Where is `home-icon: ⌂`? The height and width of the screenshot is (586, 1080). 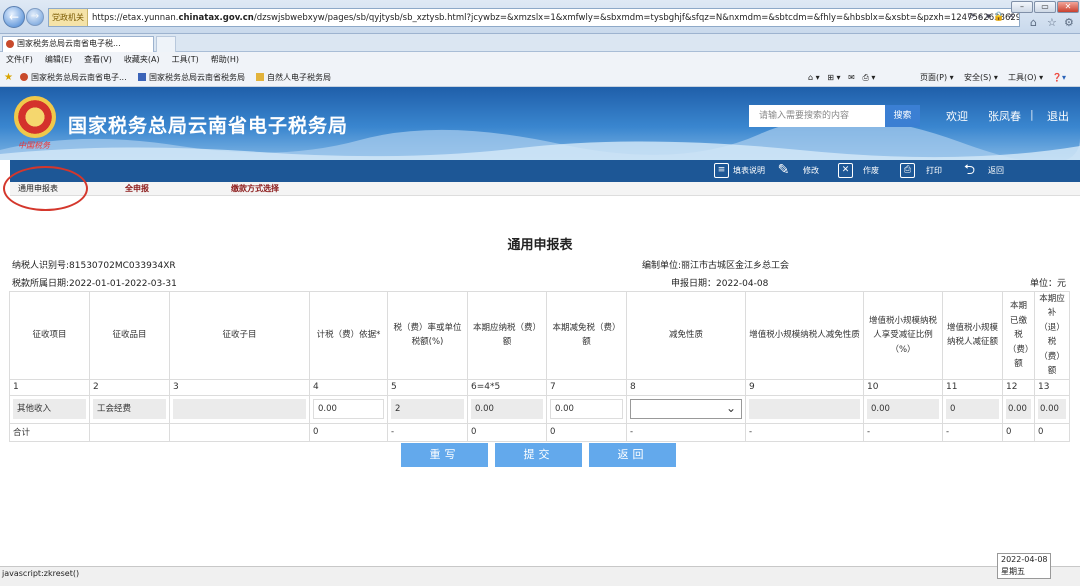 home-icon: ⌂ is located at coordinates (1033, 22).